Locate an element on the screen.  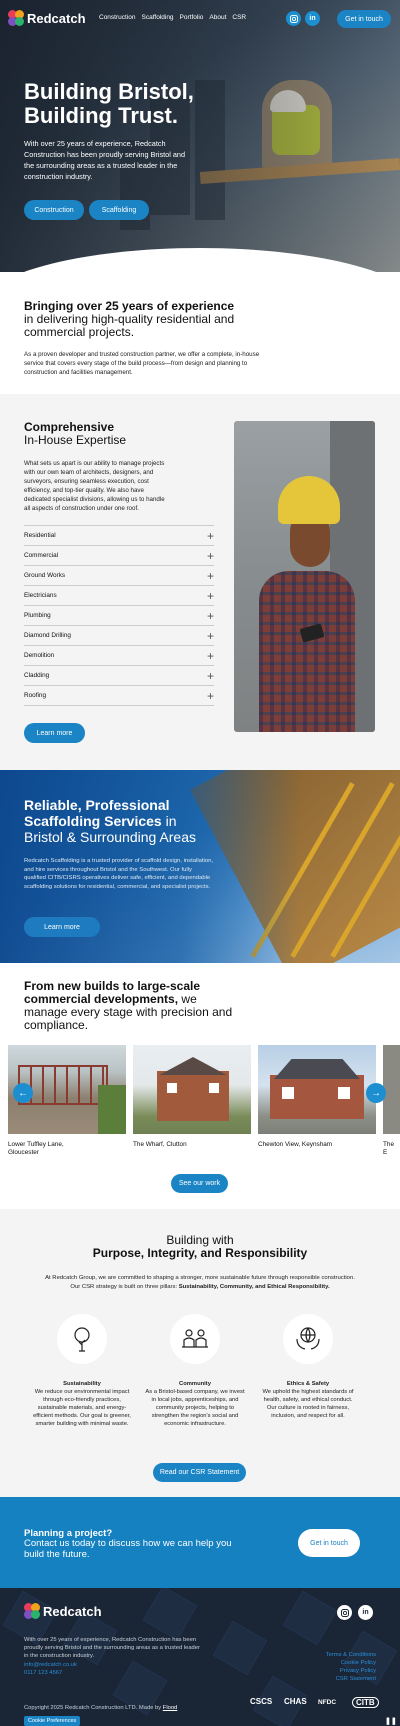
linkedin-icon: in is located at coordinates (312, 18).